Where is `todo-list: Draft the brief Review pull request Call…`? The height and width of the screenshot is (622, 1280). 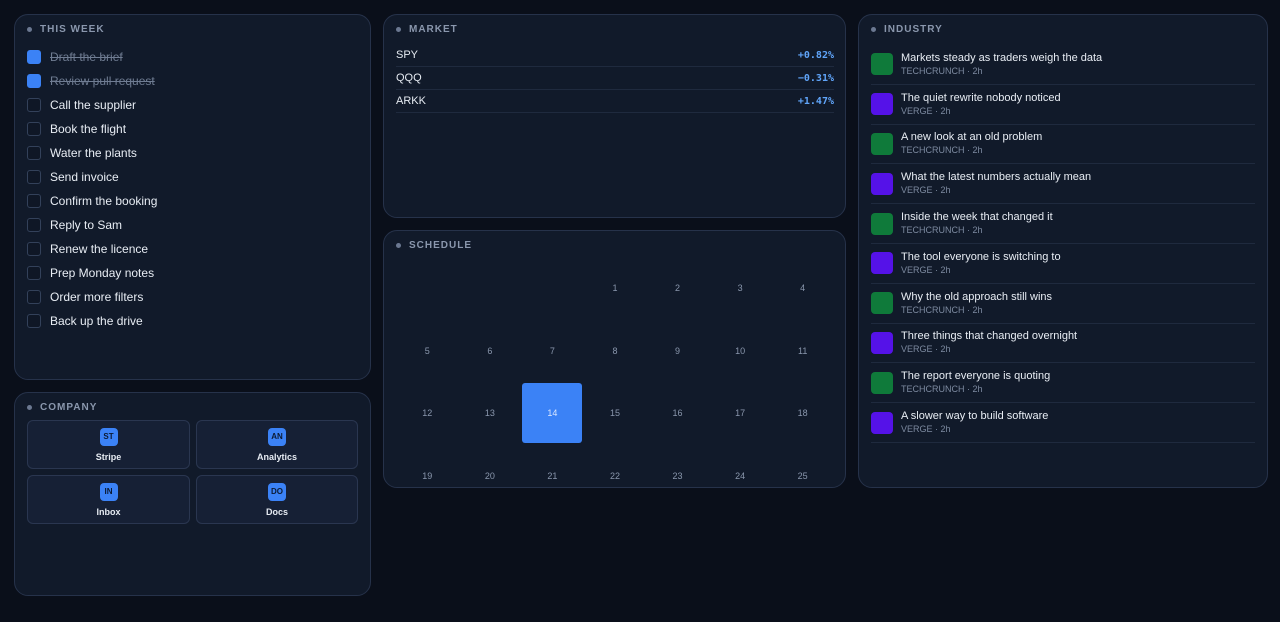
todo-list: Draft the brief Review pull request Call… is located at coordinates (192, 189).